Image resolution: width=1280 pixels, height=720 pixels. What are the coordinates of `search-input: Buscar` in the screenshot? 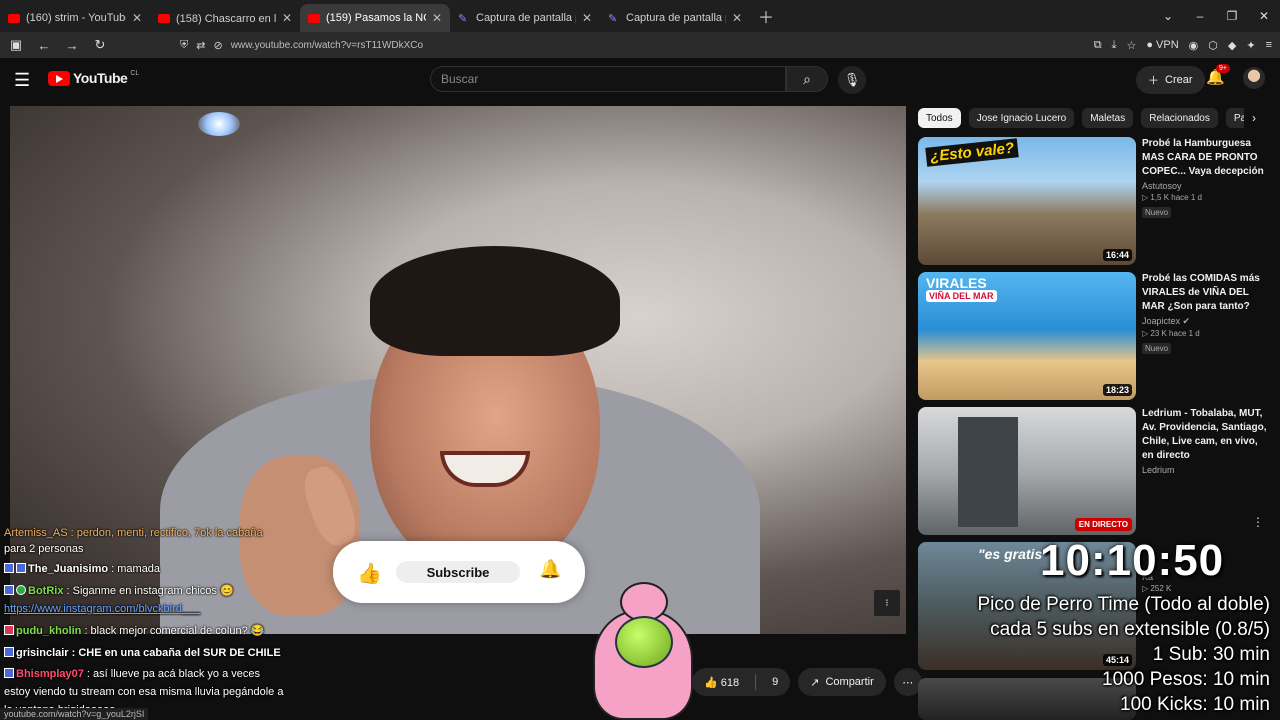 It's located at (608, 79).